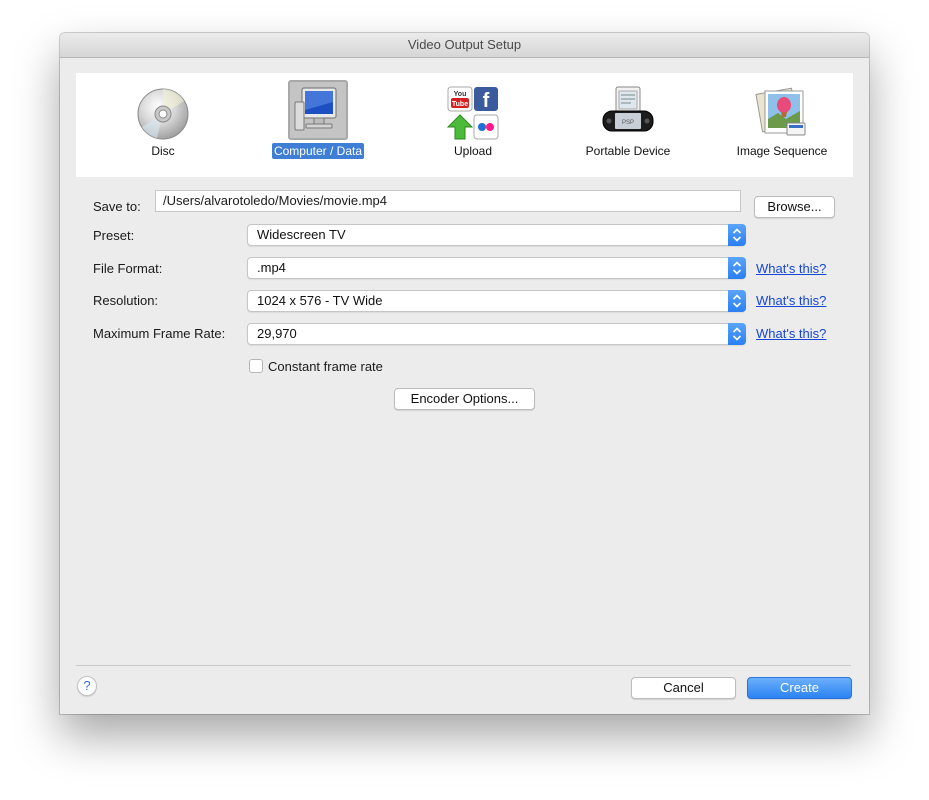 This screenshot has width=929, height=800. What do you see at coordinates (473, 151) in the screenshot?
I see `toolbar-item-label: Upload` at bounding box center [473, 151].